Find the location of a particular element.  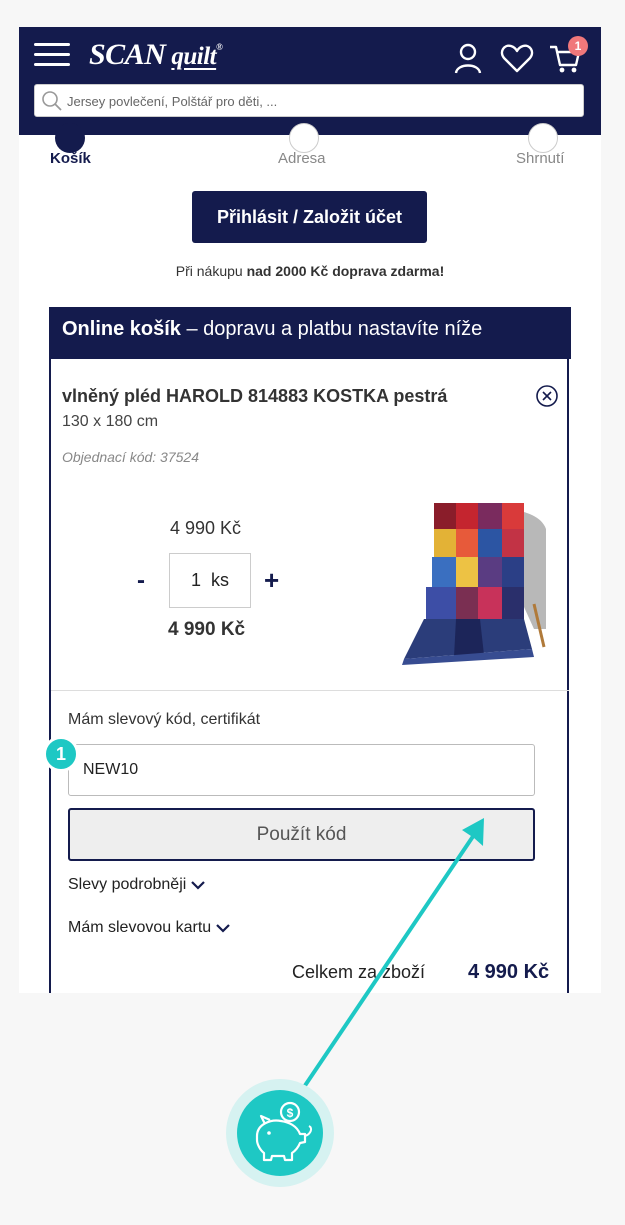

step-cart-label: Košík is located at coordinates (70, 158).